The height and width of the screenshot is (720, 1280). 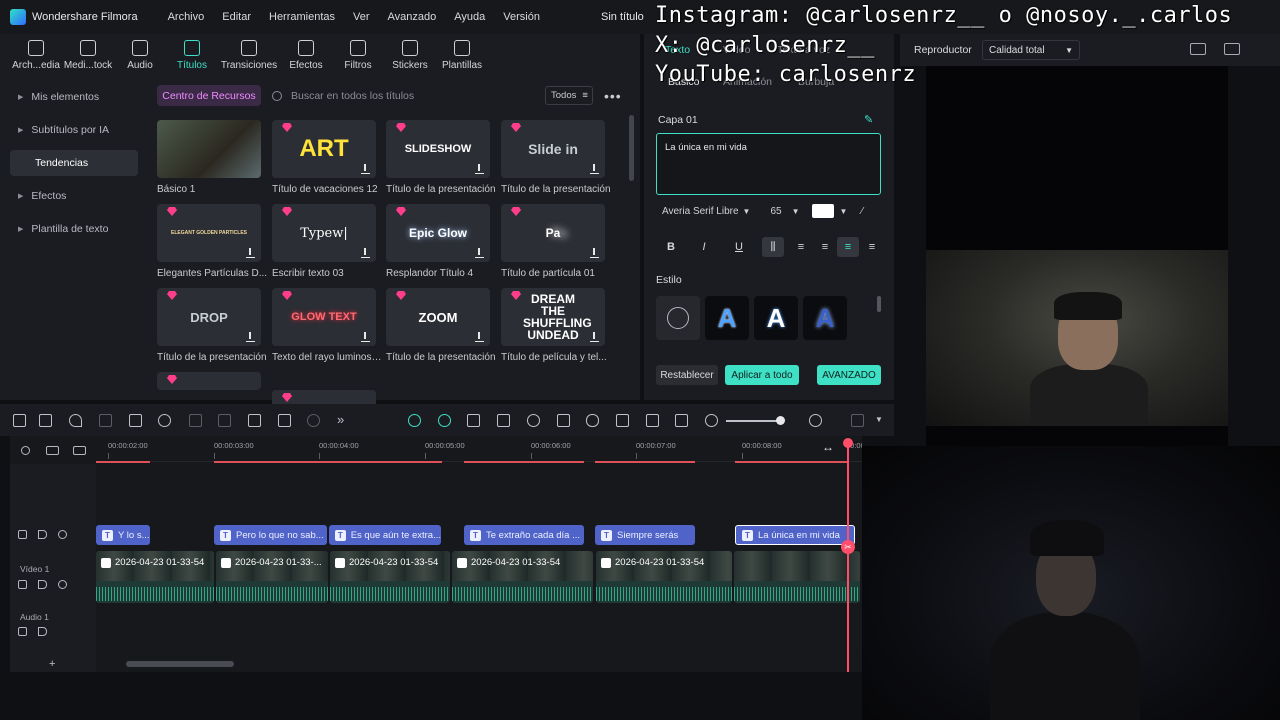 I want to click on title-card: ART Título de vacaciones 12, so click(x=325, y=157).